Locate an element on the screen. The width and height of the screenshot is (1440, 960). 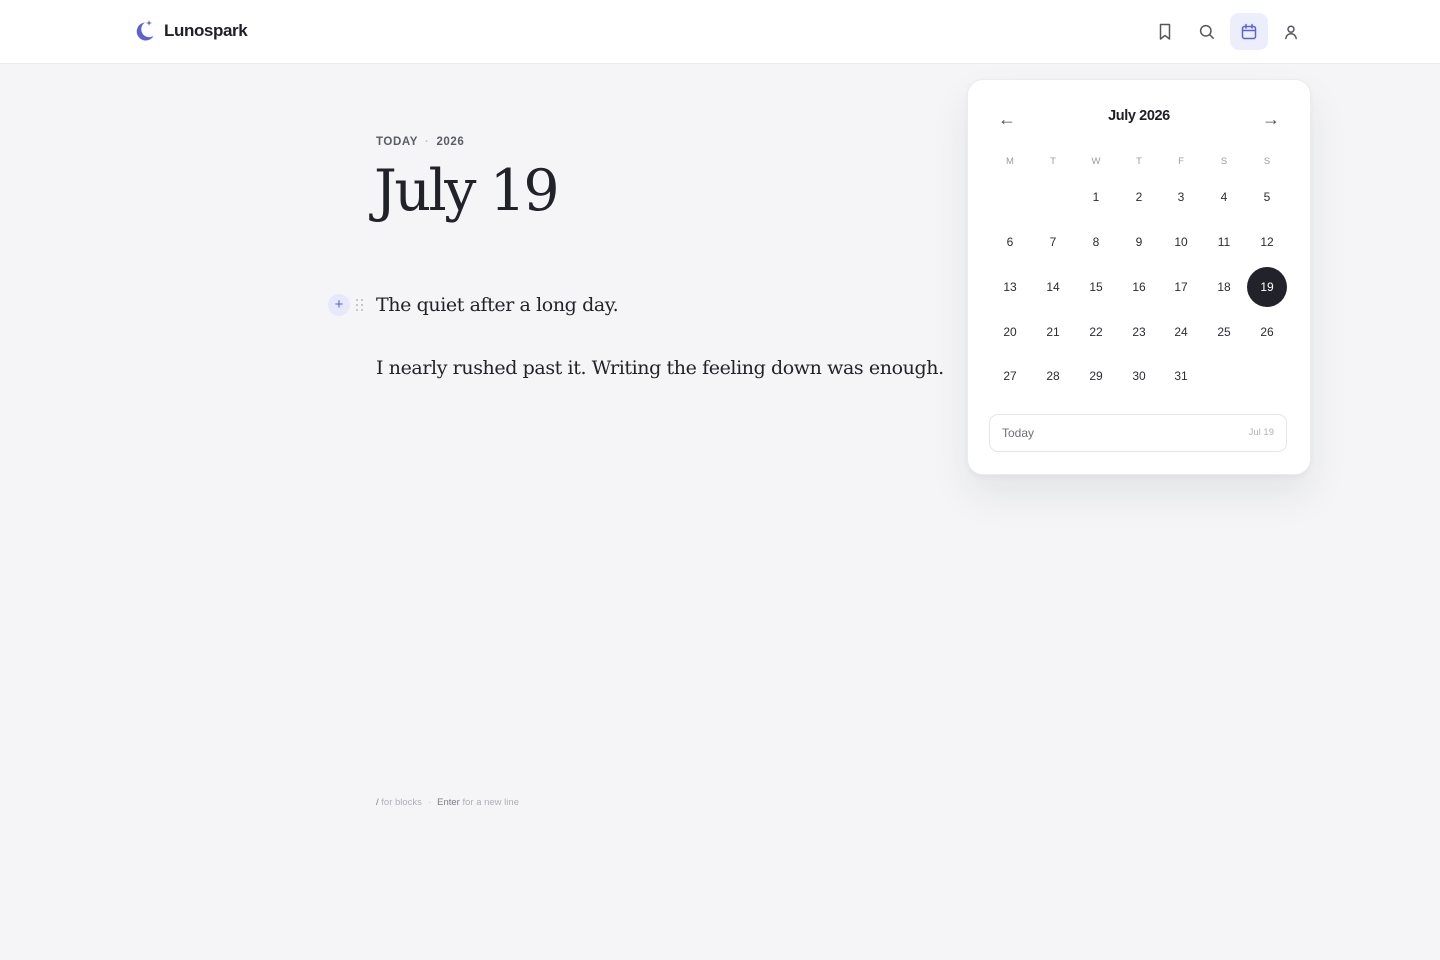
calendar-day: 3 is located at coordinates (1181, 197).